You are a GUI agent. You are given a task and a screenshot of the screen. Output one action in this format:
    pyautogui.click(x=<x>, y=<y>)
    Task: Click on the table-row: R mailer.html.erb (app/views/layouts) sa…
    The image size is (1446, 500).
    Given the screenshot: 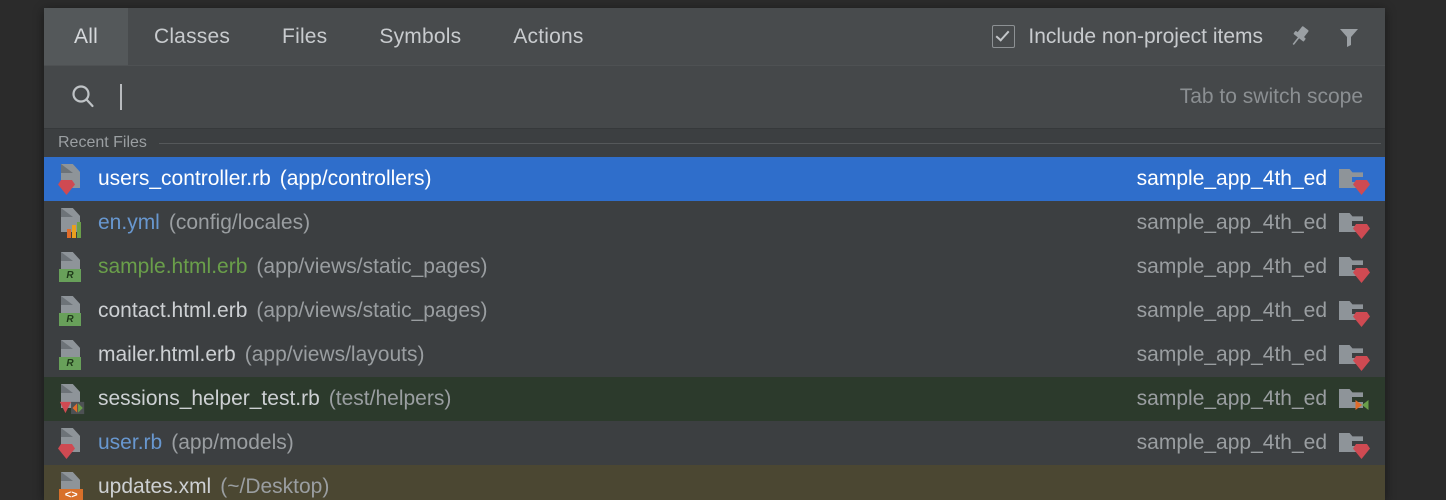 What is the action you would take?
    pyautogui.click(x=714, y=355)
    